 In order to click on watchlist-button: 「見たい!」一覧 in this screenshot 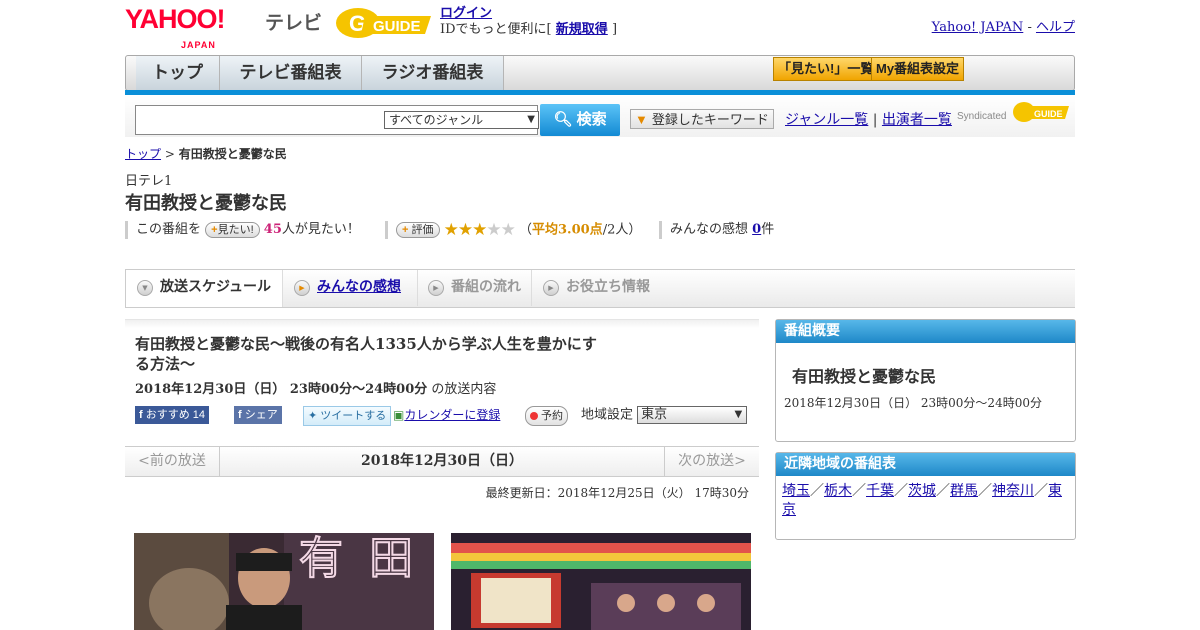, I will do `click(826, 69)`.